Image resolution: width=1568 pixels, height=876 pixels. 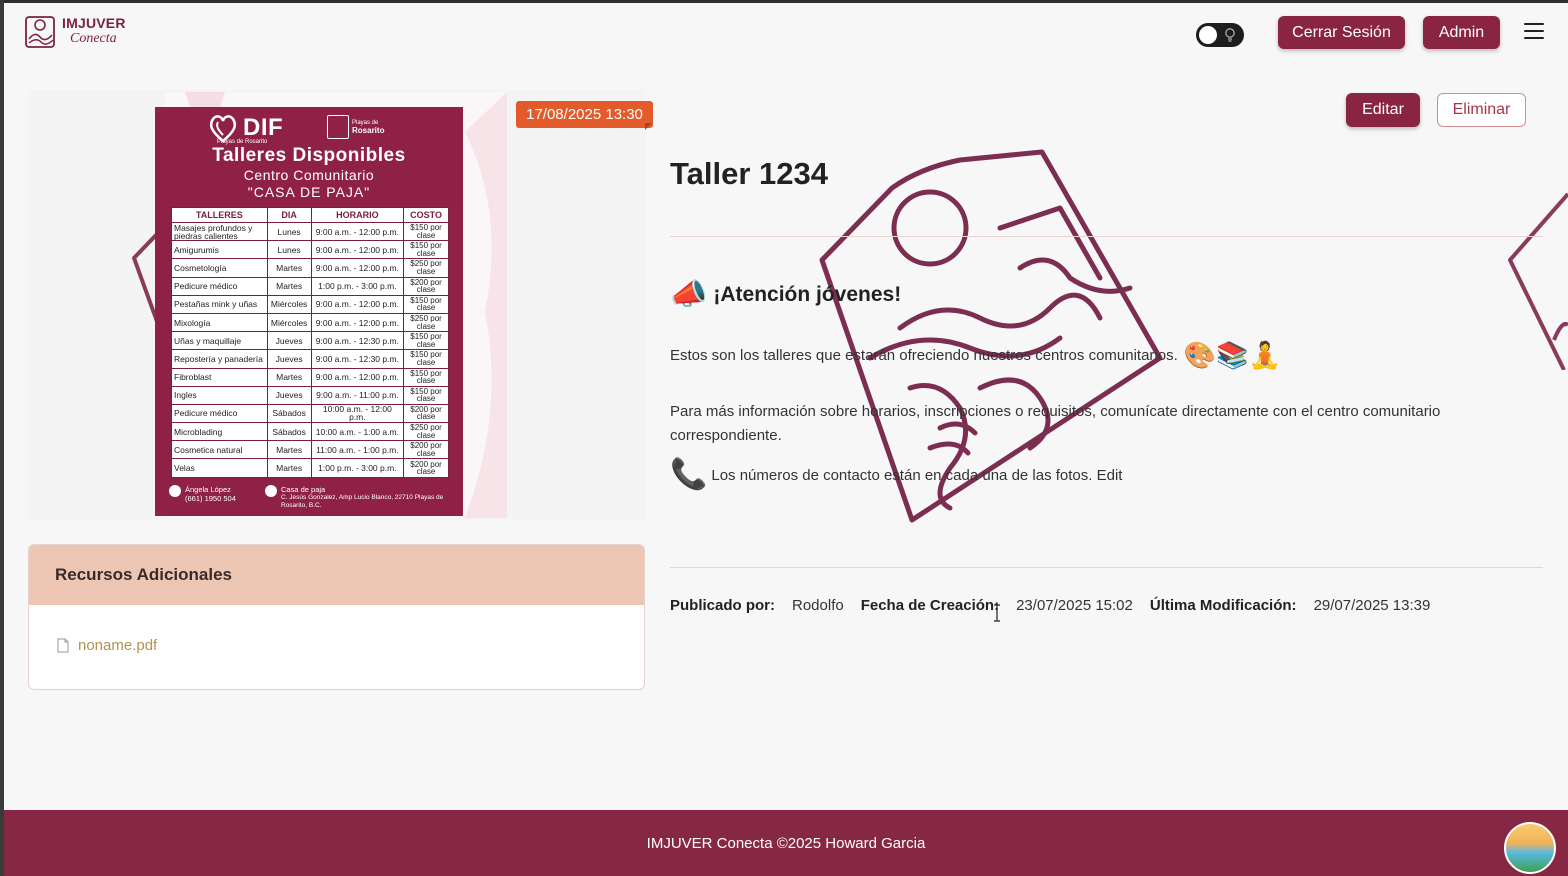 I want to click on poster-subtitle: Centro Comunitario, so click(x=309, y=175).